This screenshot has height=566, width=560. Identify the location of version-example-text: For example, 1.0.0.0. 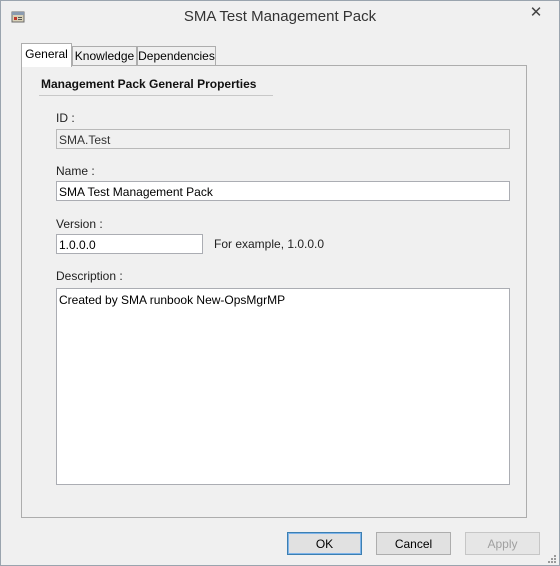
(269, 244).